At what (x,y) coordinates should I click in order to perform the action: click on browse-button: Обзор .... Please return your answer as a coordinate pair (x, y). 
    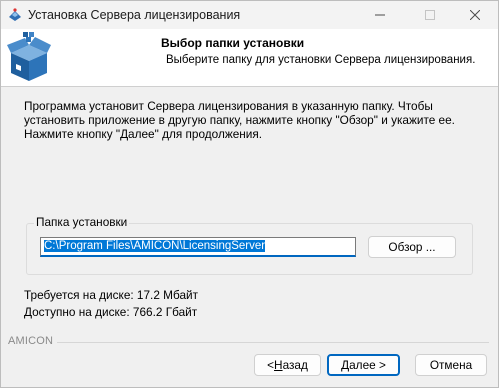
    Looking at the image, I should click on (412, 247).